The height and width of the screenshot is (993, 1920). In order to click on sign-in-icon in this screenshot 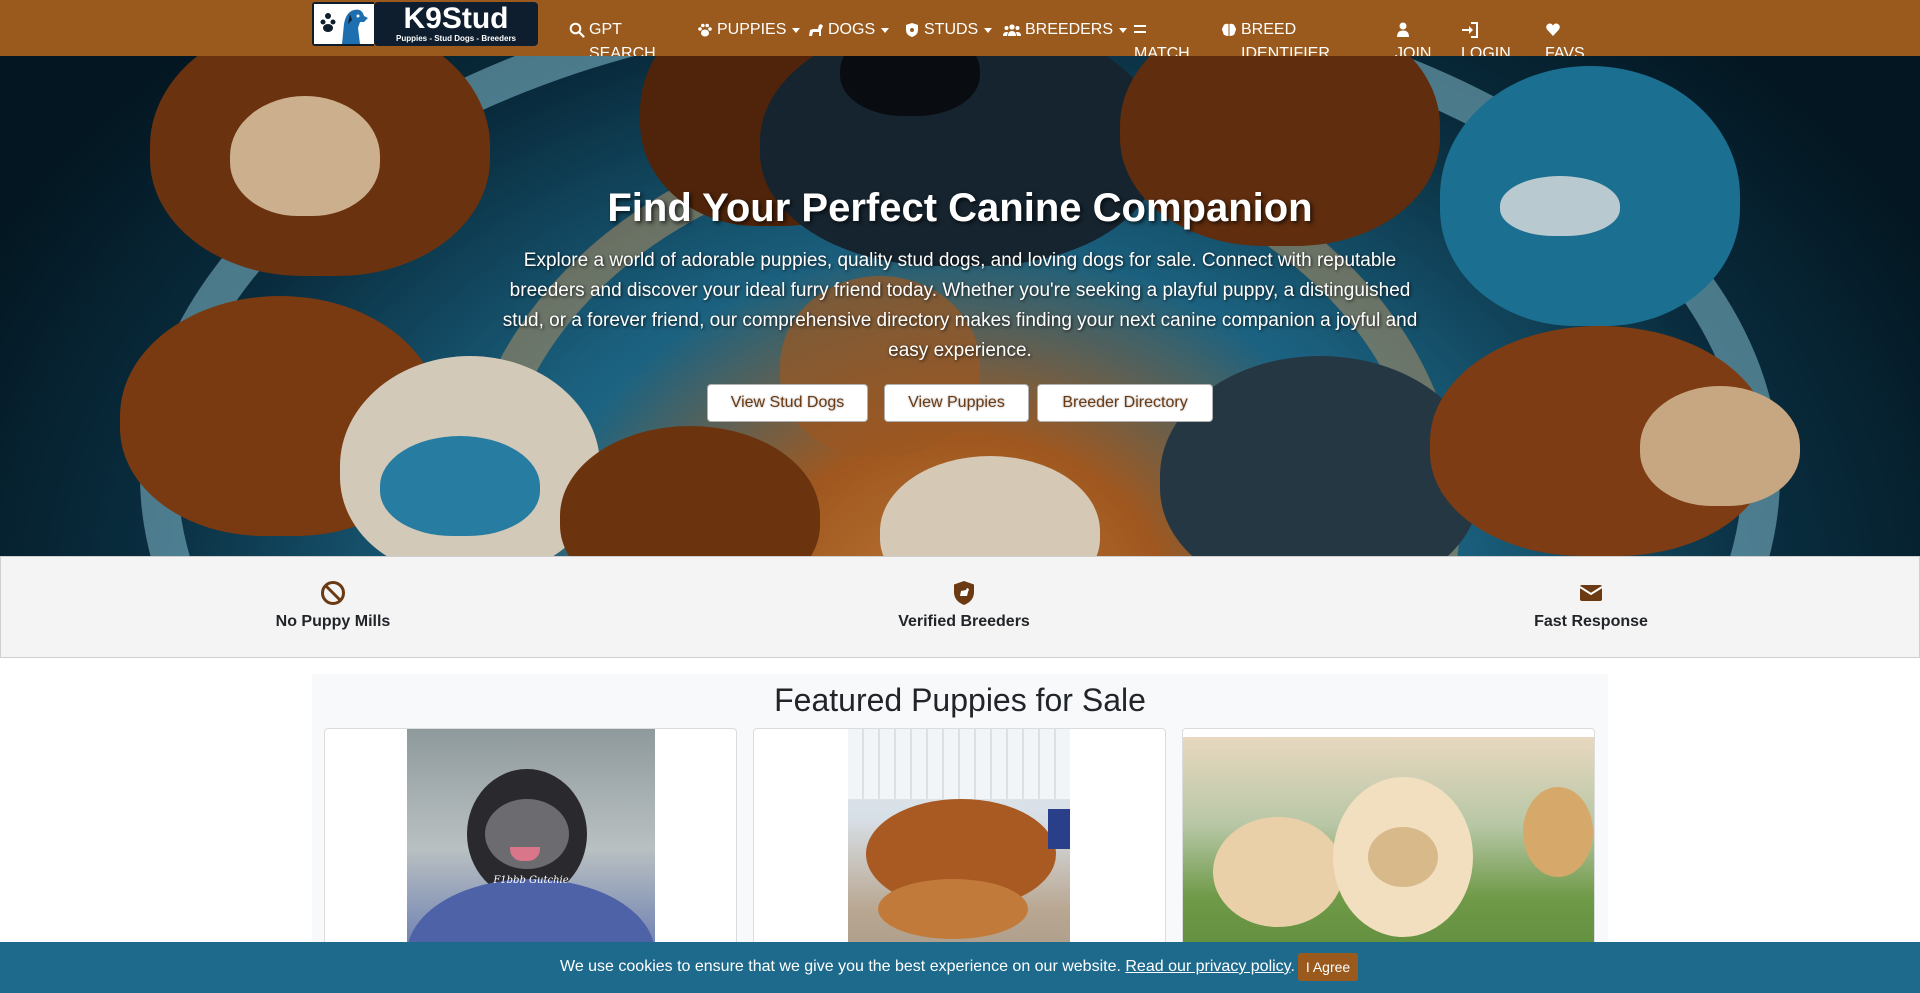, I will do `click(1470, 30)`.